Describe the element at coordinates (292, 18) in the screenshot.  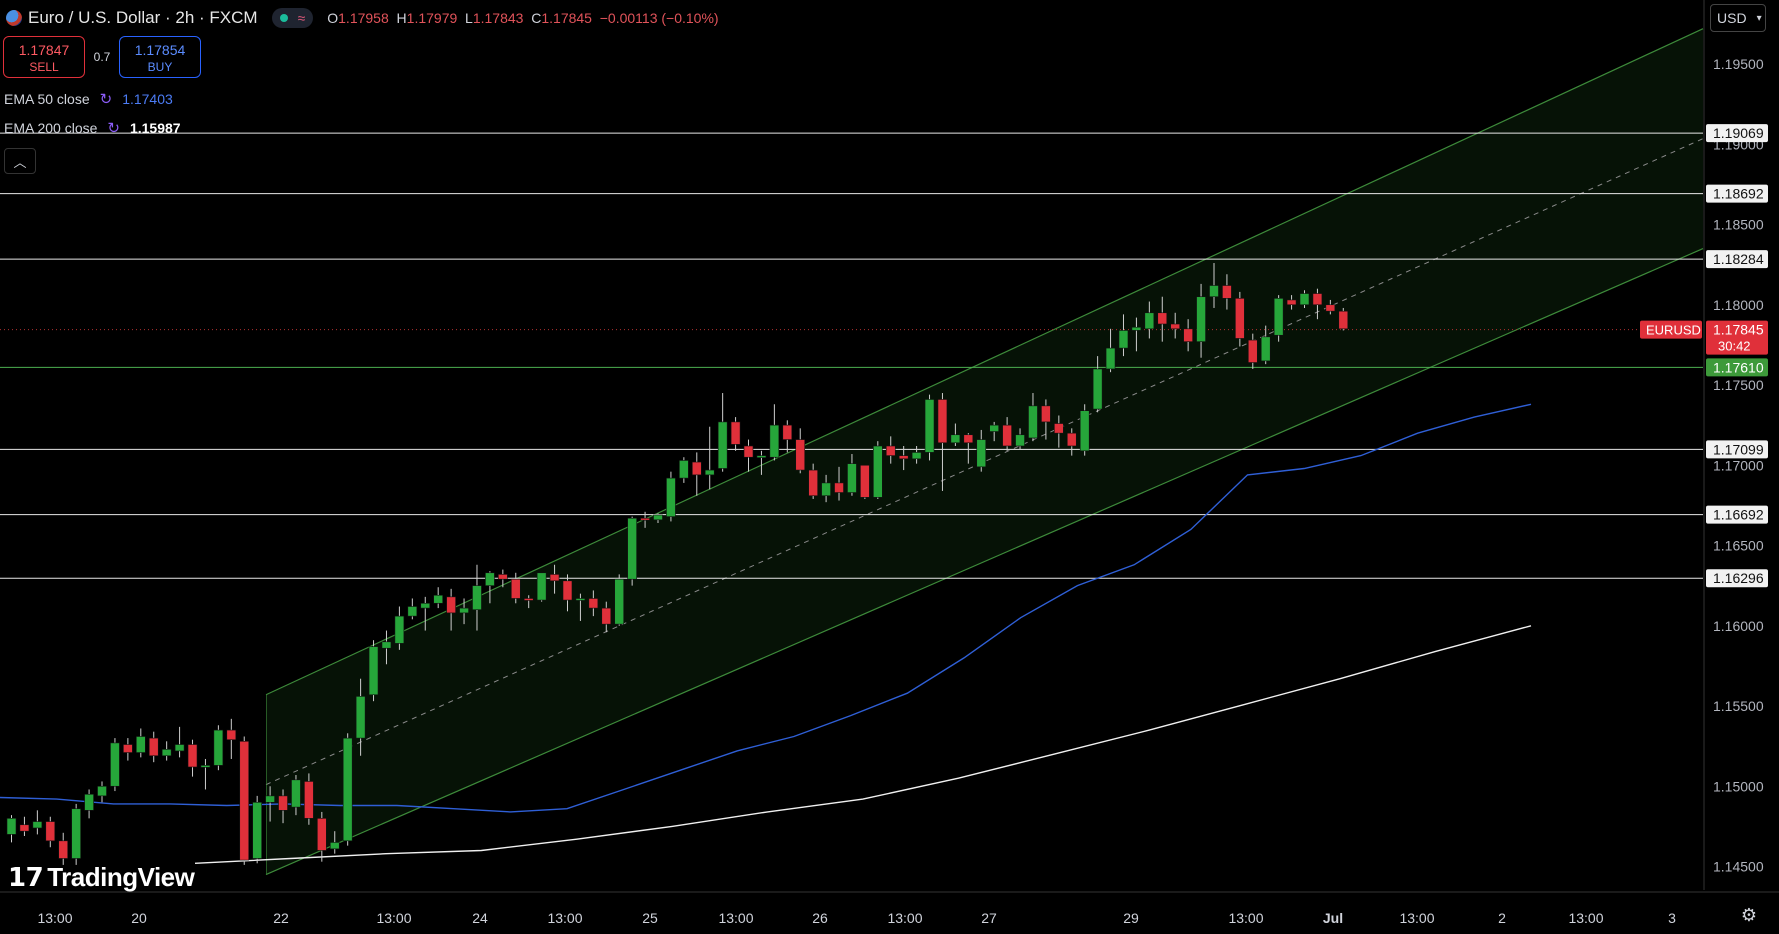
I see `market-status: ≈` at that location.